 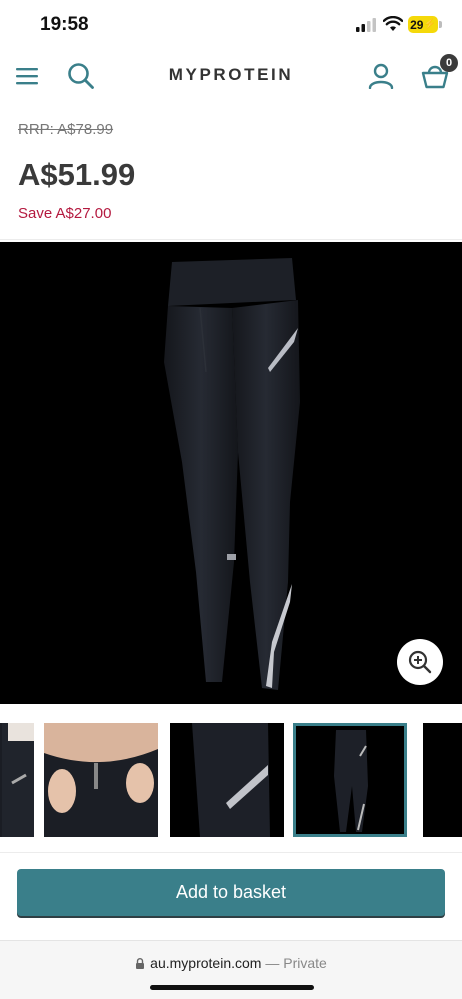 I want to click on battery-level: 29, so click(x=417, y=24).